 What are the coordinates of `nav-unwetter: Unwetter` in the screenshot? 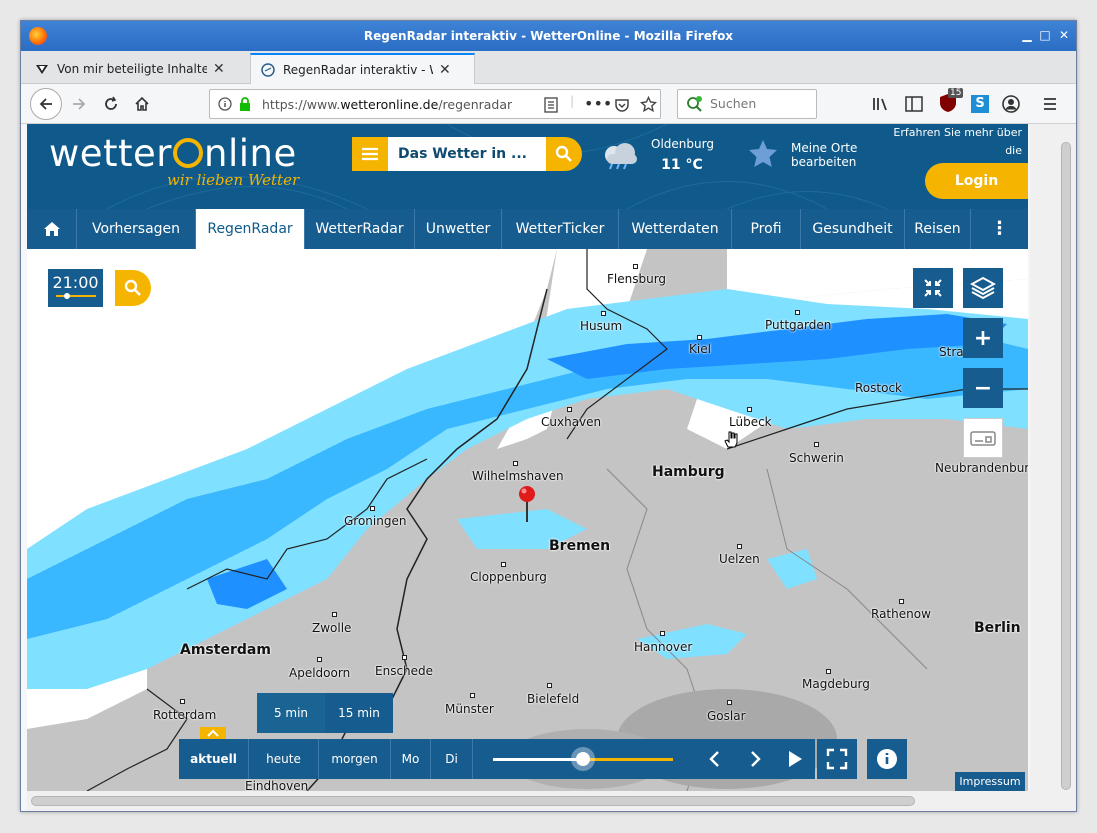 It's located at (458, 229).